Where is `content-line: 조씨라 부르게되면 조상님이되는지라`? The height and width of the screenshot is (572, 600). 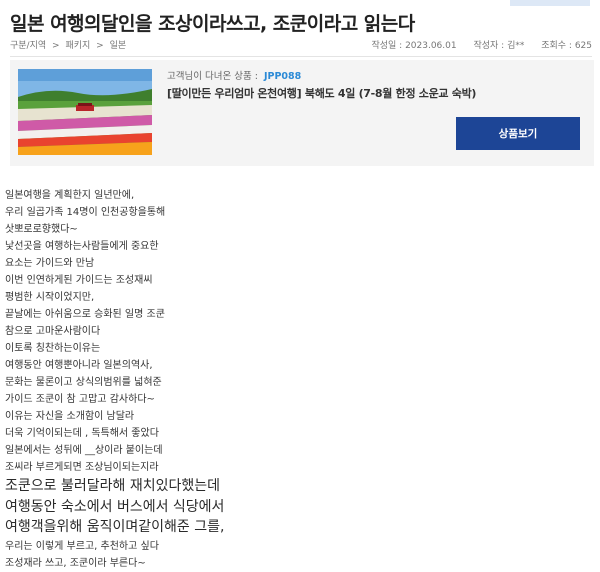
content-line: 조씨라 부르게되면 조상님이되는지라 is located at coordinates (82, 467).